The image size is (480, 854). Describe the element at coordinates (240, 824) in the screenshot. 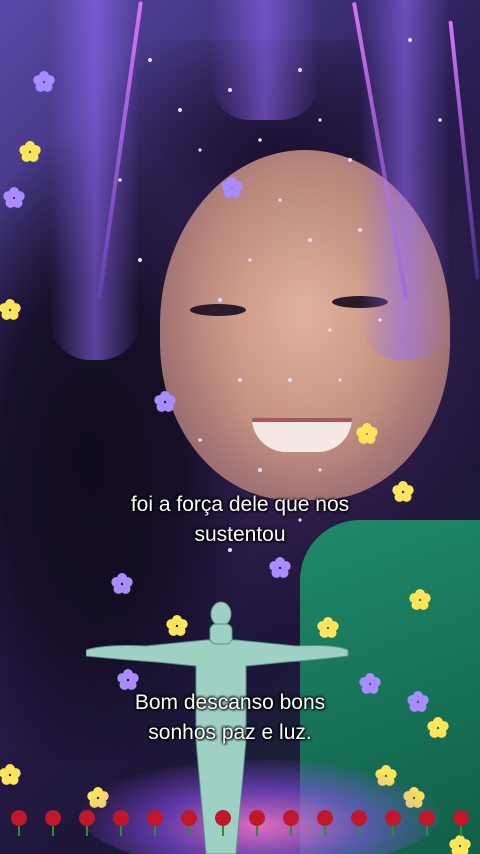

I see `rose-row` at that location.